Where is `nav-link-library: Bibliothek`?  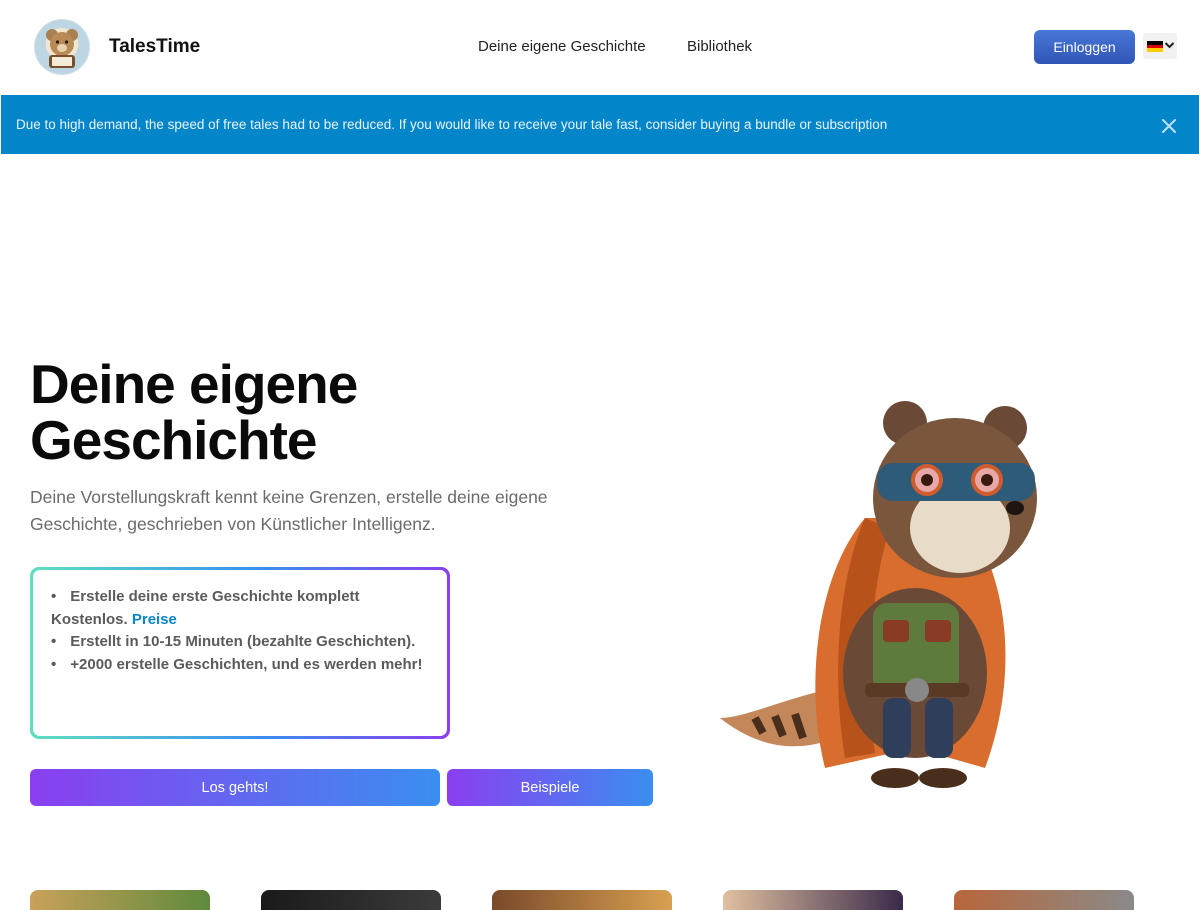 nav-link-library: Bibliothek is located at coordinates (719, 46).